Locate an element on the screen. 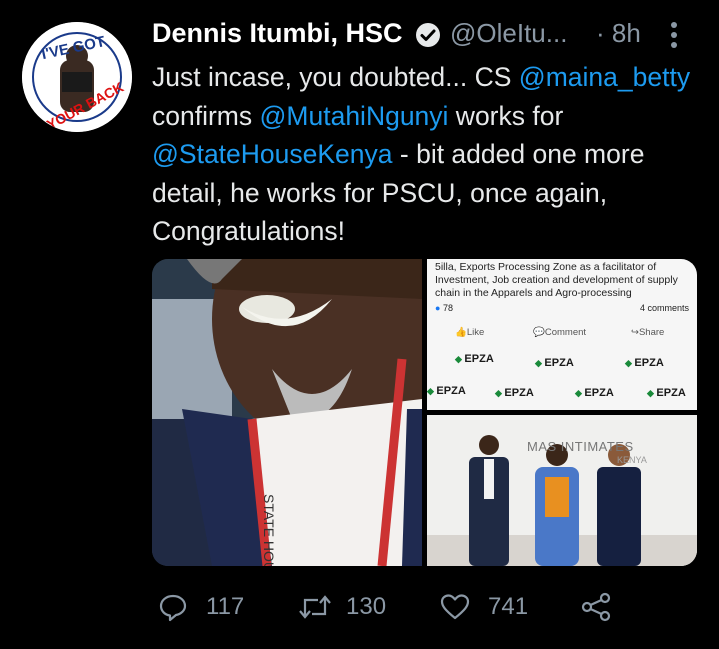 The width and height of the screenshot is (719, 649). tweet-time: · 8h is located at coordinates (618, 33).